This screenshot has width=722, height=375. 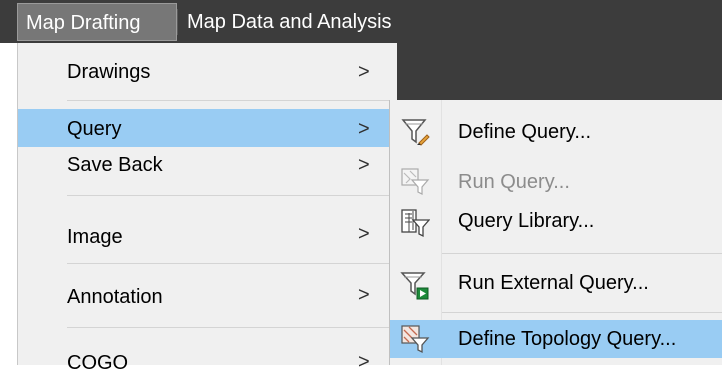 I want to click on menu-bar: Map Drafting Map Data and Analysis, so click(x=361, y=21).